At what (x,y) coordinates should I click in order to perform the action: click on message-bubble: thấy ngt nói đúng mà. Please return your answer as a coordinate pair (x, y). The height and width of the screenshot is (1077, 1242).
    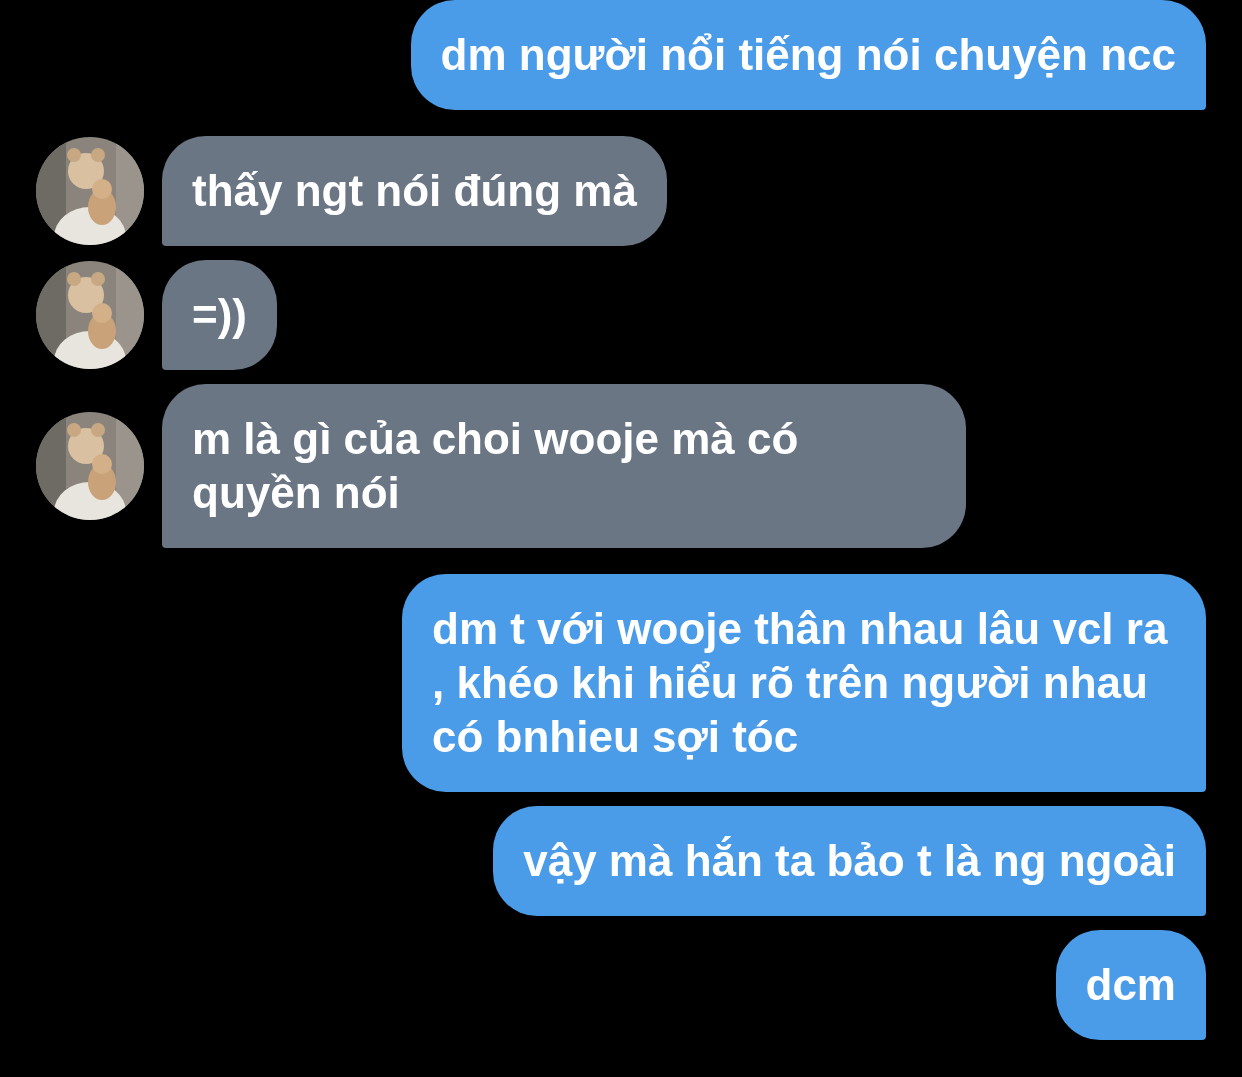
    Looking at the image, I should click on (414, 191).